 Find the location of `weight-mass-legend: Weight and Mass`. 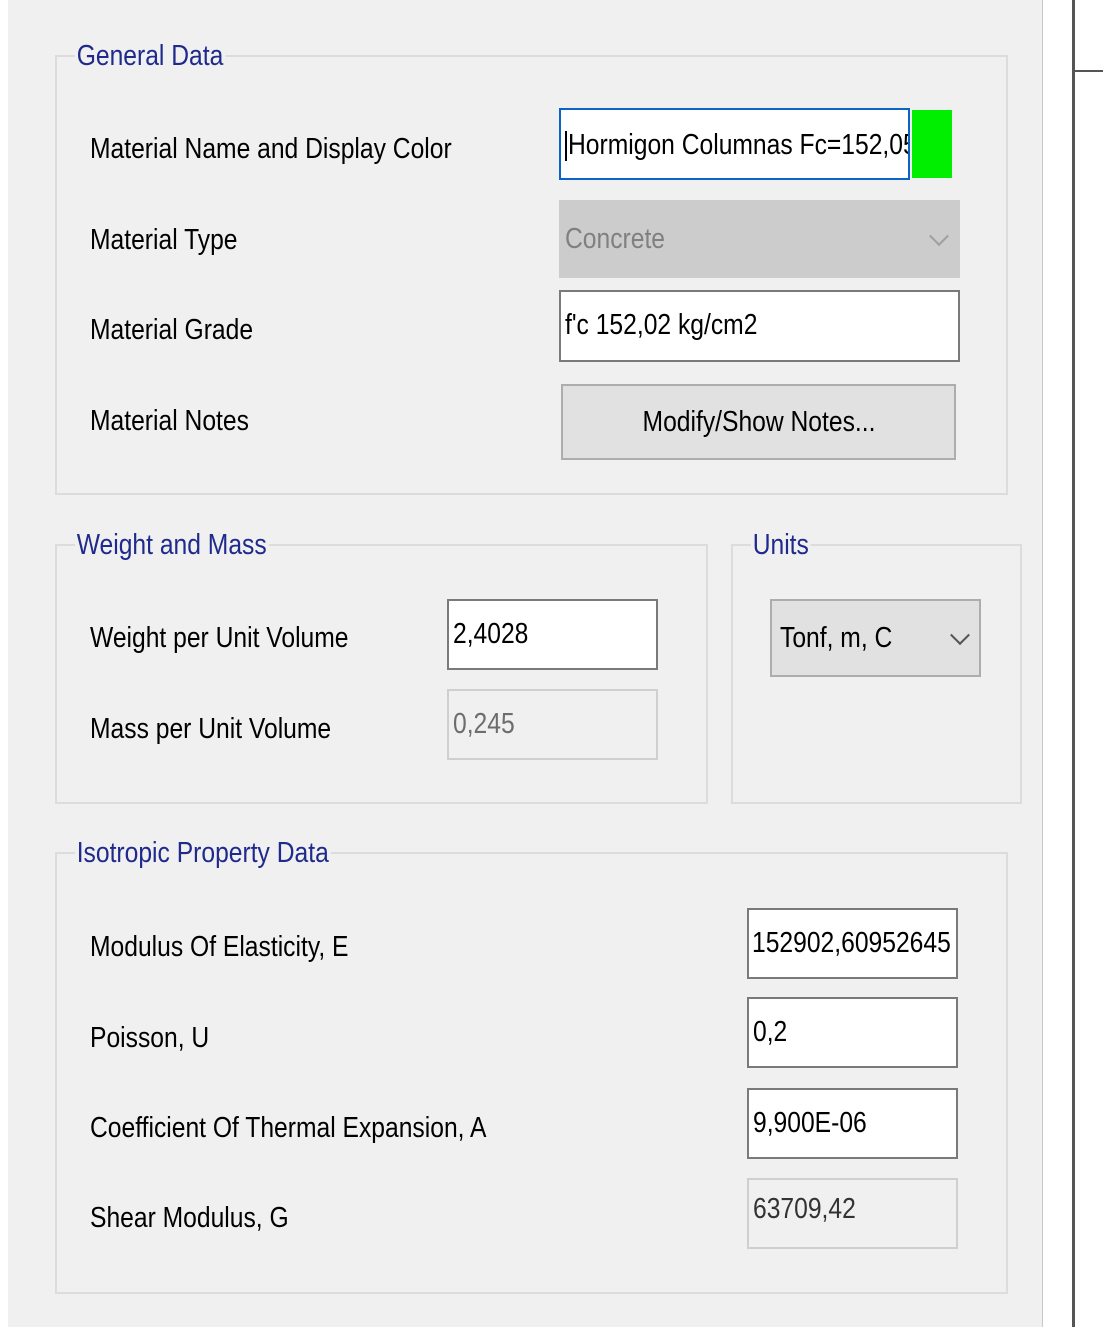

weight-mass-legend: Weight and Mass is located at coordinates (172, 545).